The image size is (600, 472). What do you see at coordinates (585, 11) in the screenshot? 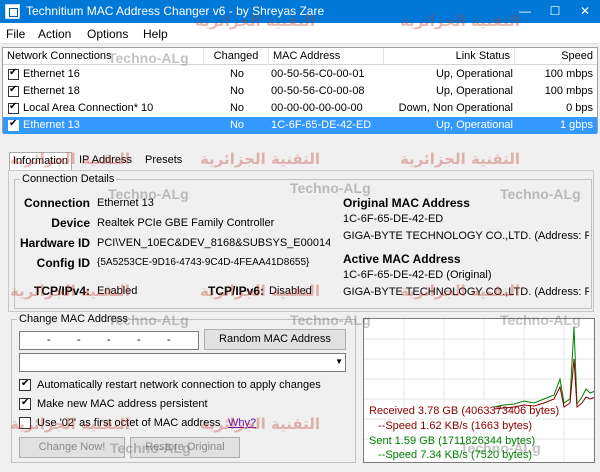
I see `close-button: ✕` at bounding box center [585, 11].